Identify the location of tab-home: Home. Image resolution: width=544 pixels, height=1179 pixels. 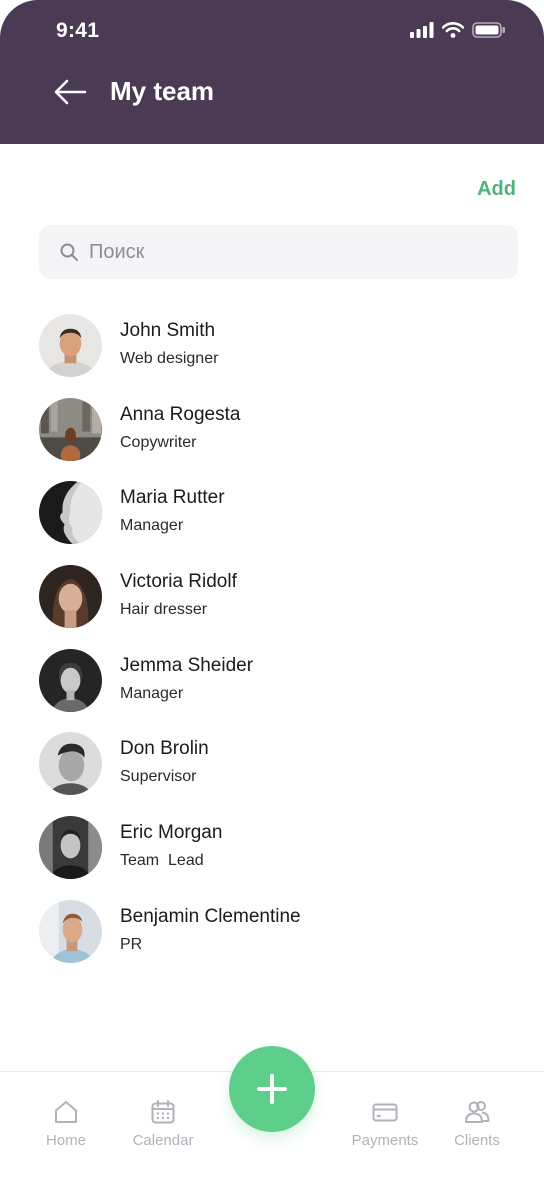
(66, 1123).